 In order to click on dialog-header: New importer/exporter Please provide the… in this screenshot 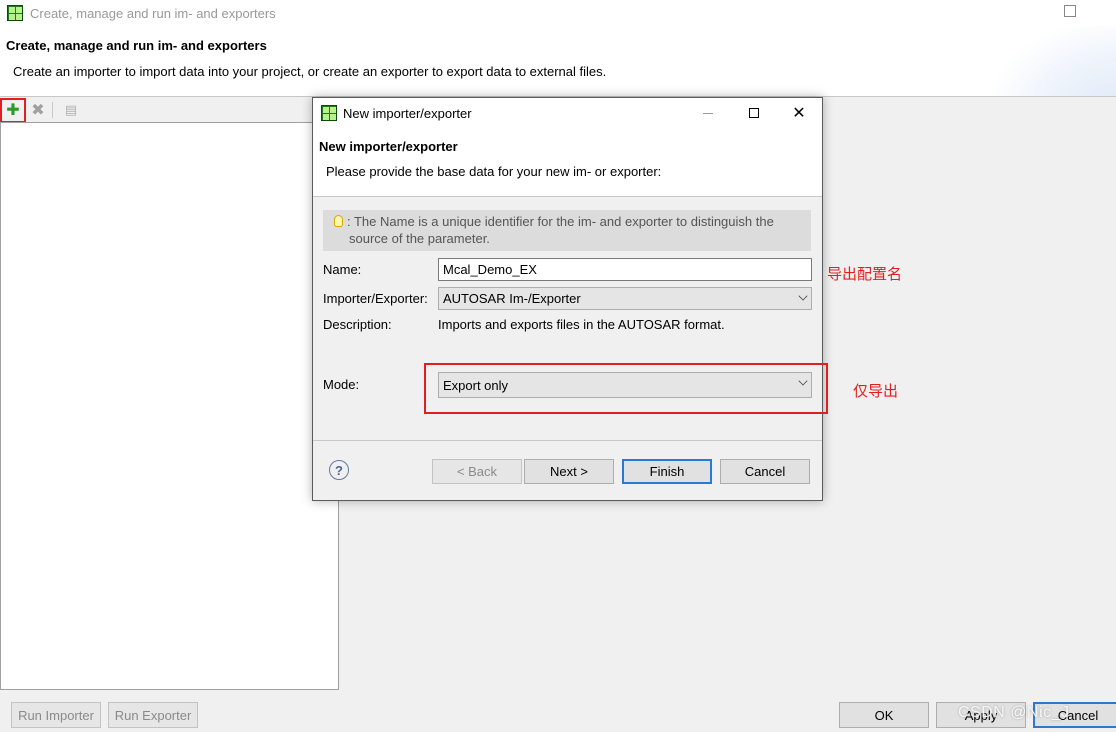, I will do `click(567, 162)`.